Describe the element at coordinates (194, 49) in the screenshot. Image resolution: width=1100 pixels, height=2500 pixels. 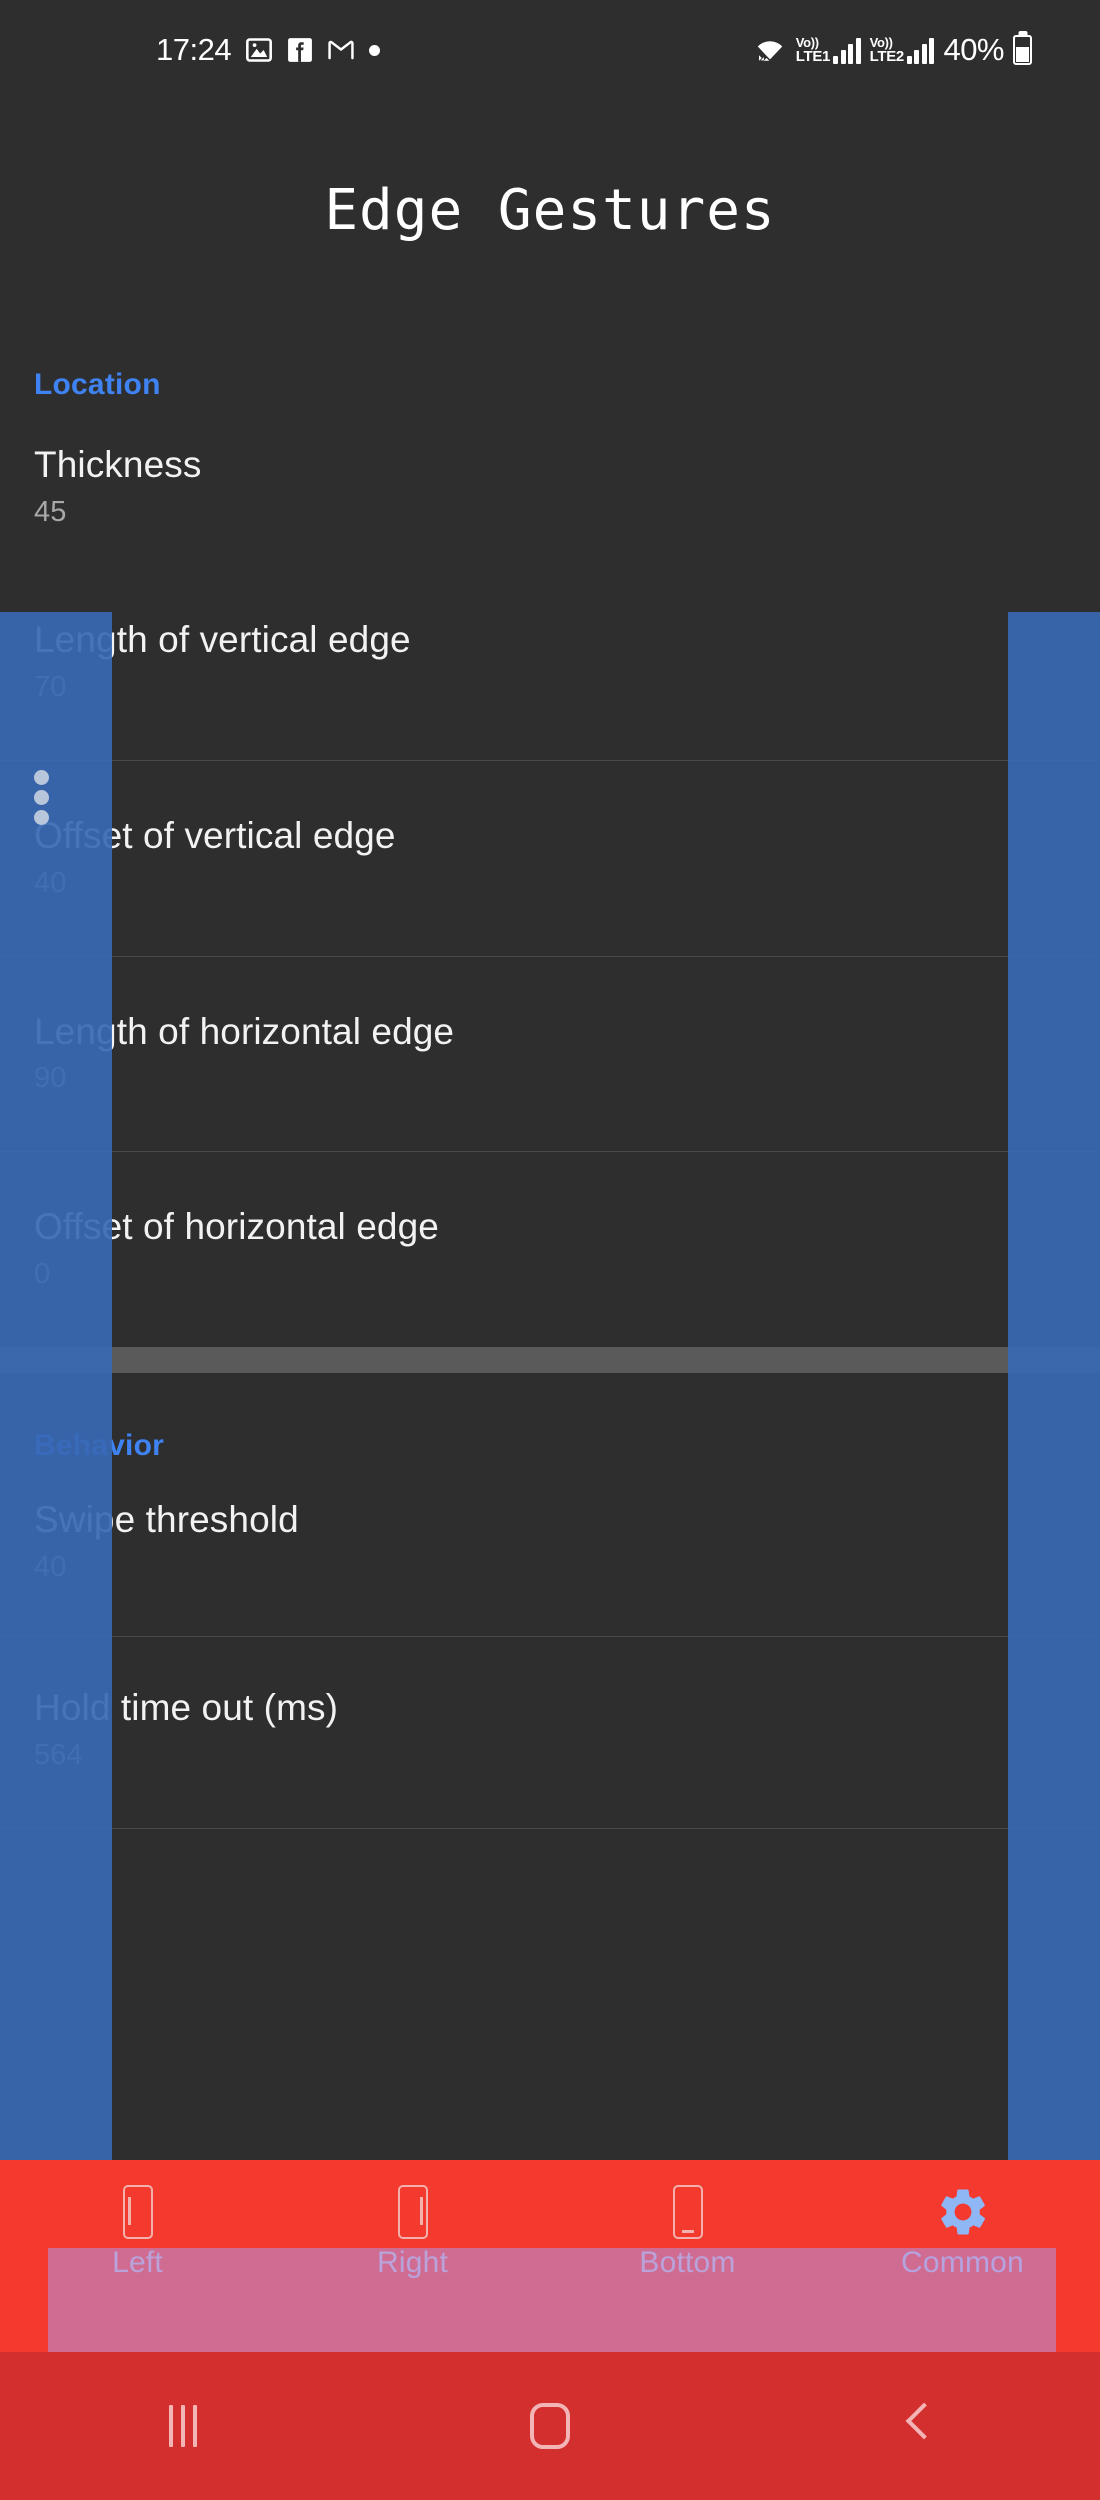
I see `status-bar-clock: 17:24` at that location.